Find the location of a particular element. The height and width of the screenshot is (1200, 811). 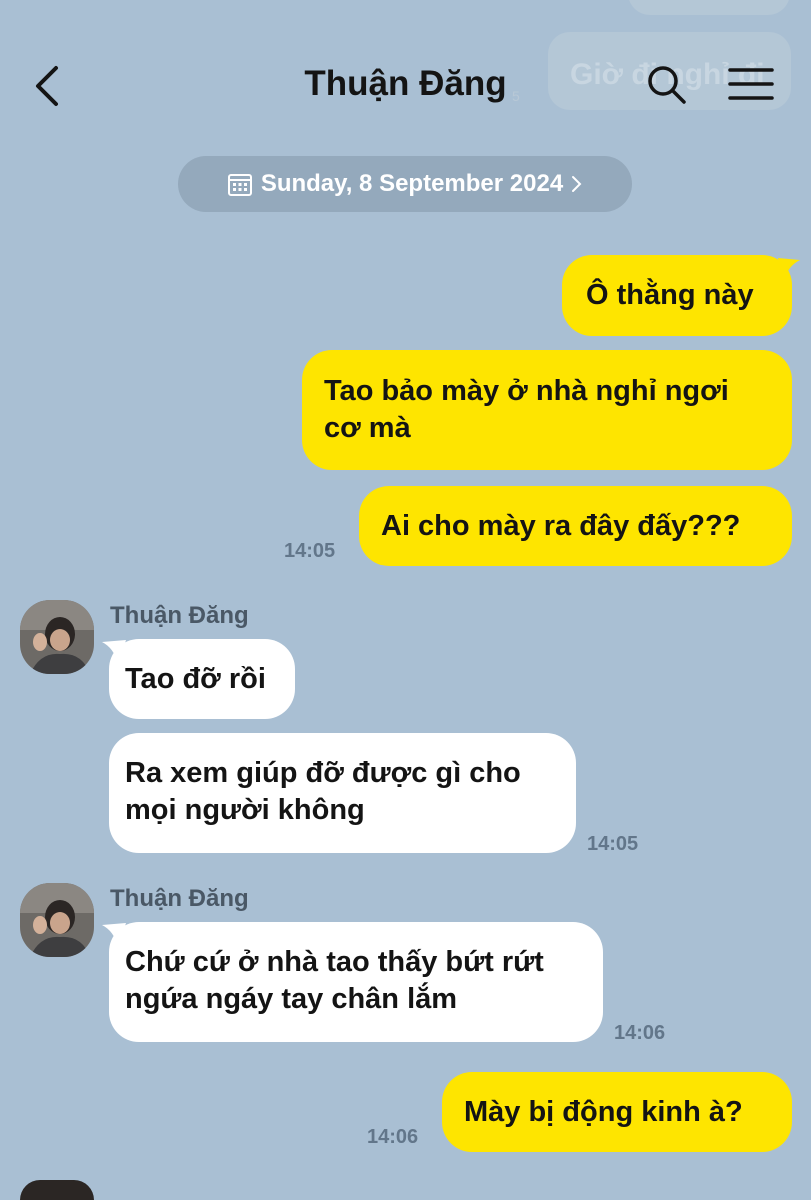

message-bubble-incoming: Tao đỡ rồi is located at coordinates (202, 679).